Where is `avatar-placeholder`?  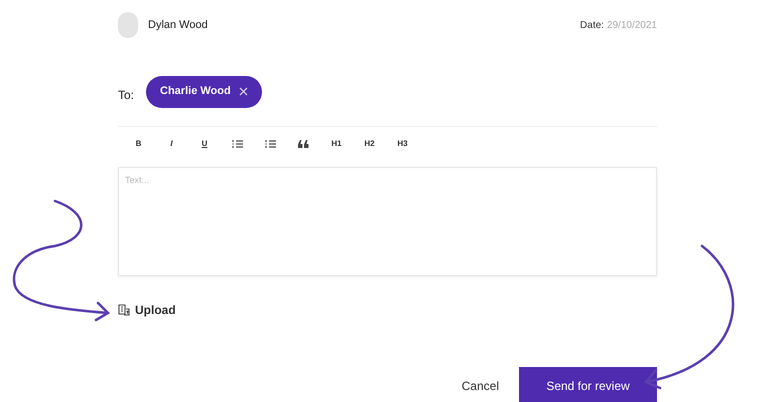 avatar-placeholder is located at coordinates (128, 25).